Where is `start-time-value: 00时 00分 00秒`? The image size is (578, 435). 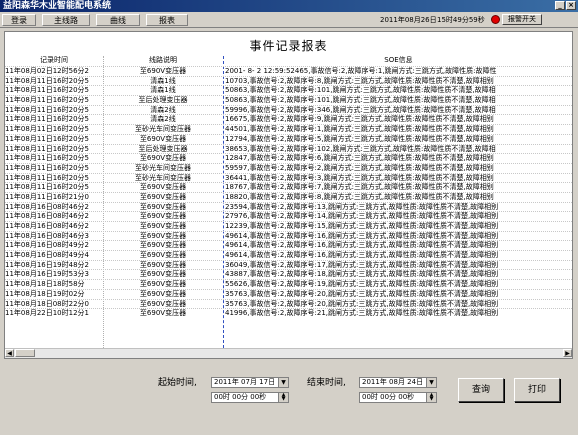 start-time-value: 00时 00分 00秒 is located at coordinates (240, 397).